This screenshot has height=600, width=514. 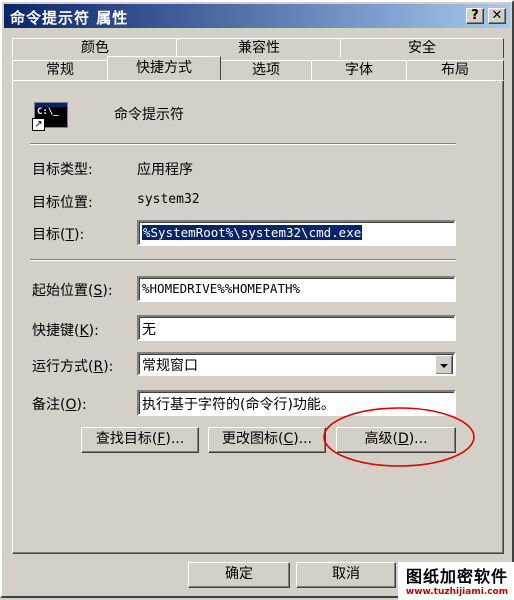 I want to click on start-in-input: %HOMEDRIVE%%HOMEPATH%, so click(x=296, y=289).